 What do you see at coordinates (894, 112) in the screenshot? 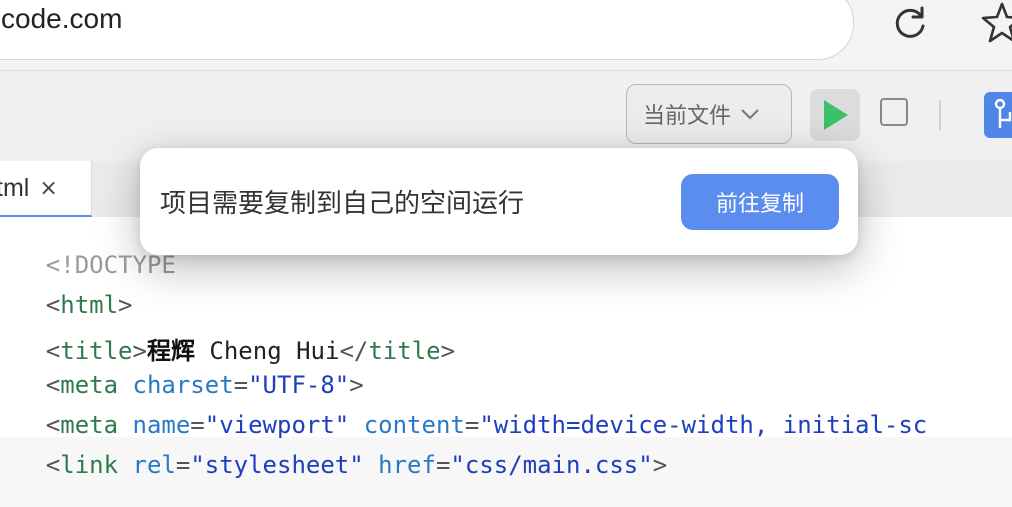
I see `stop-button` at bounding box center [894, 112].